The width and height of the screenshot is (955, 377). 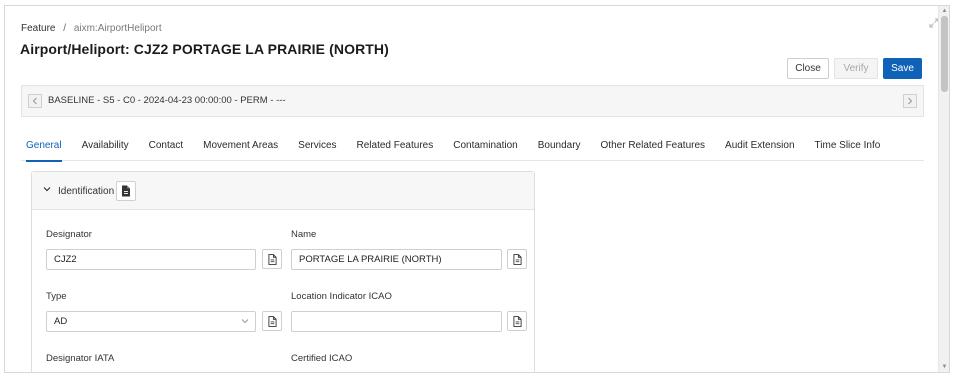 What do you see at coordinates (151, 321) in the screenshot?
I see `type-select: AD` at bounding box center [151, 321].